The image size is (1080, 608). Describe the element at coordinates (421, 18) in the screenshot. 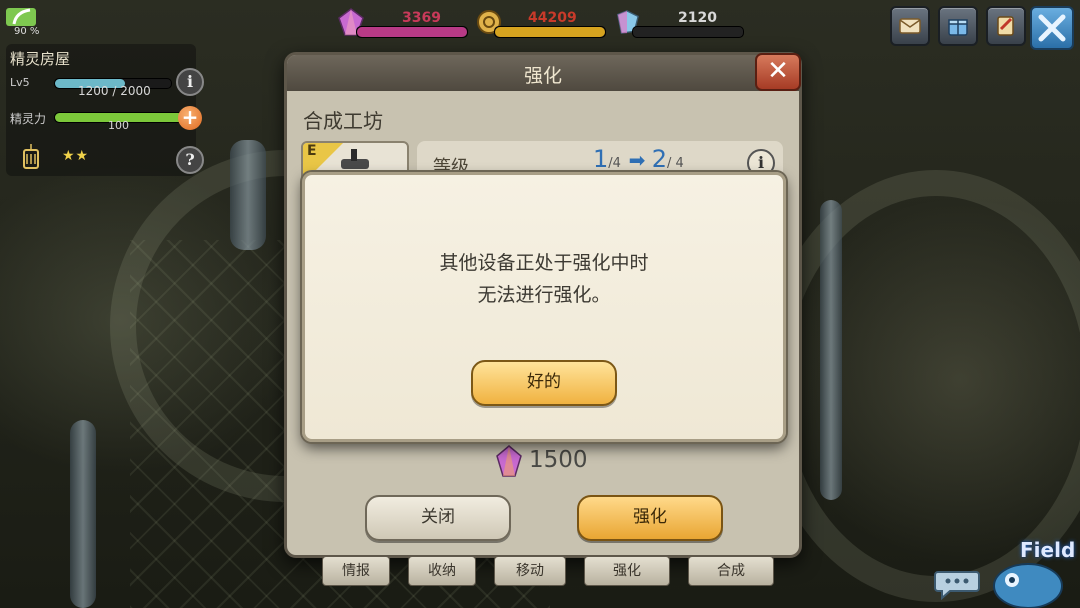

I see `gem-count: 3369` at that location.